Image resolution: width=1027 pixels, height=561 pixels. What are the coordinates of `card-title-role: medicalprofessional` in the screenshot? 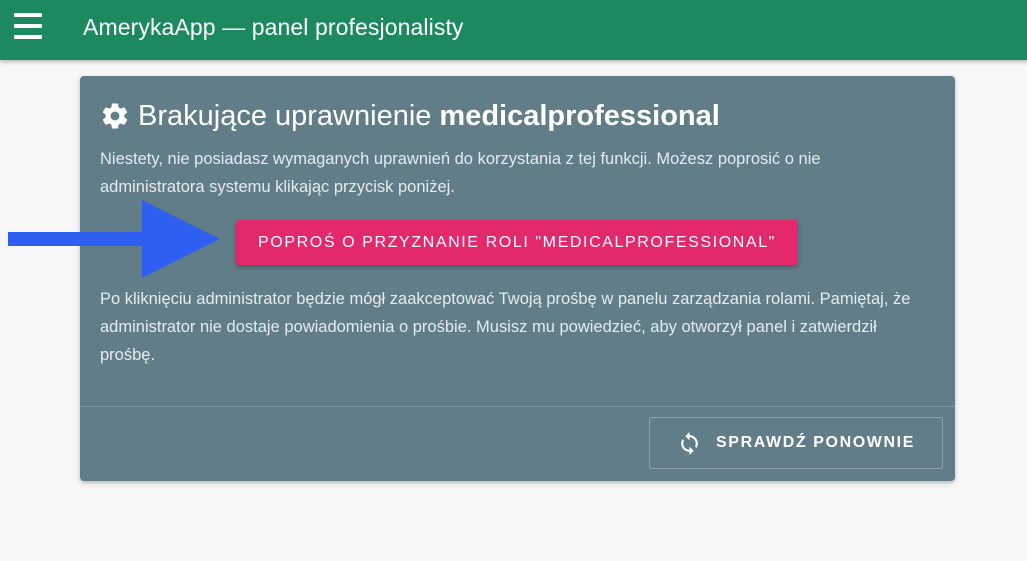 It's located at (579, 116).